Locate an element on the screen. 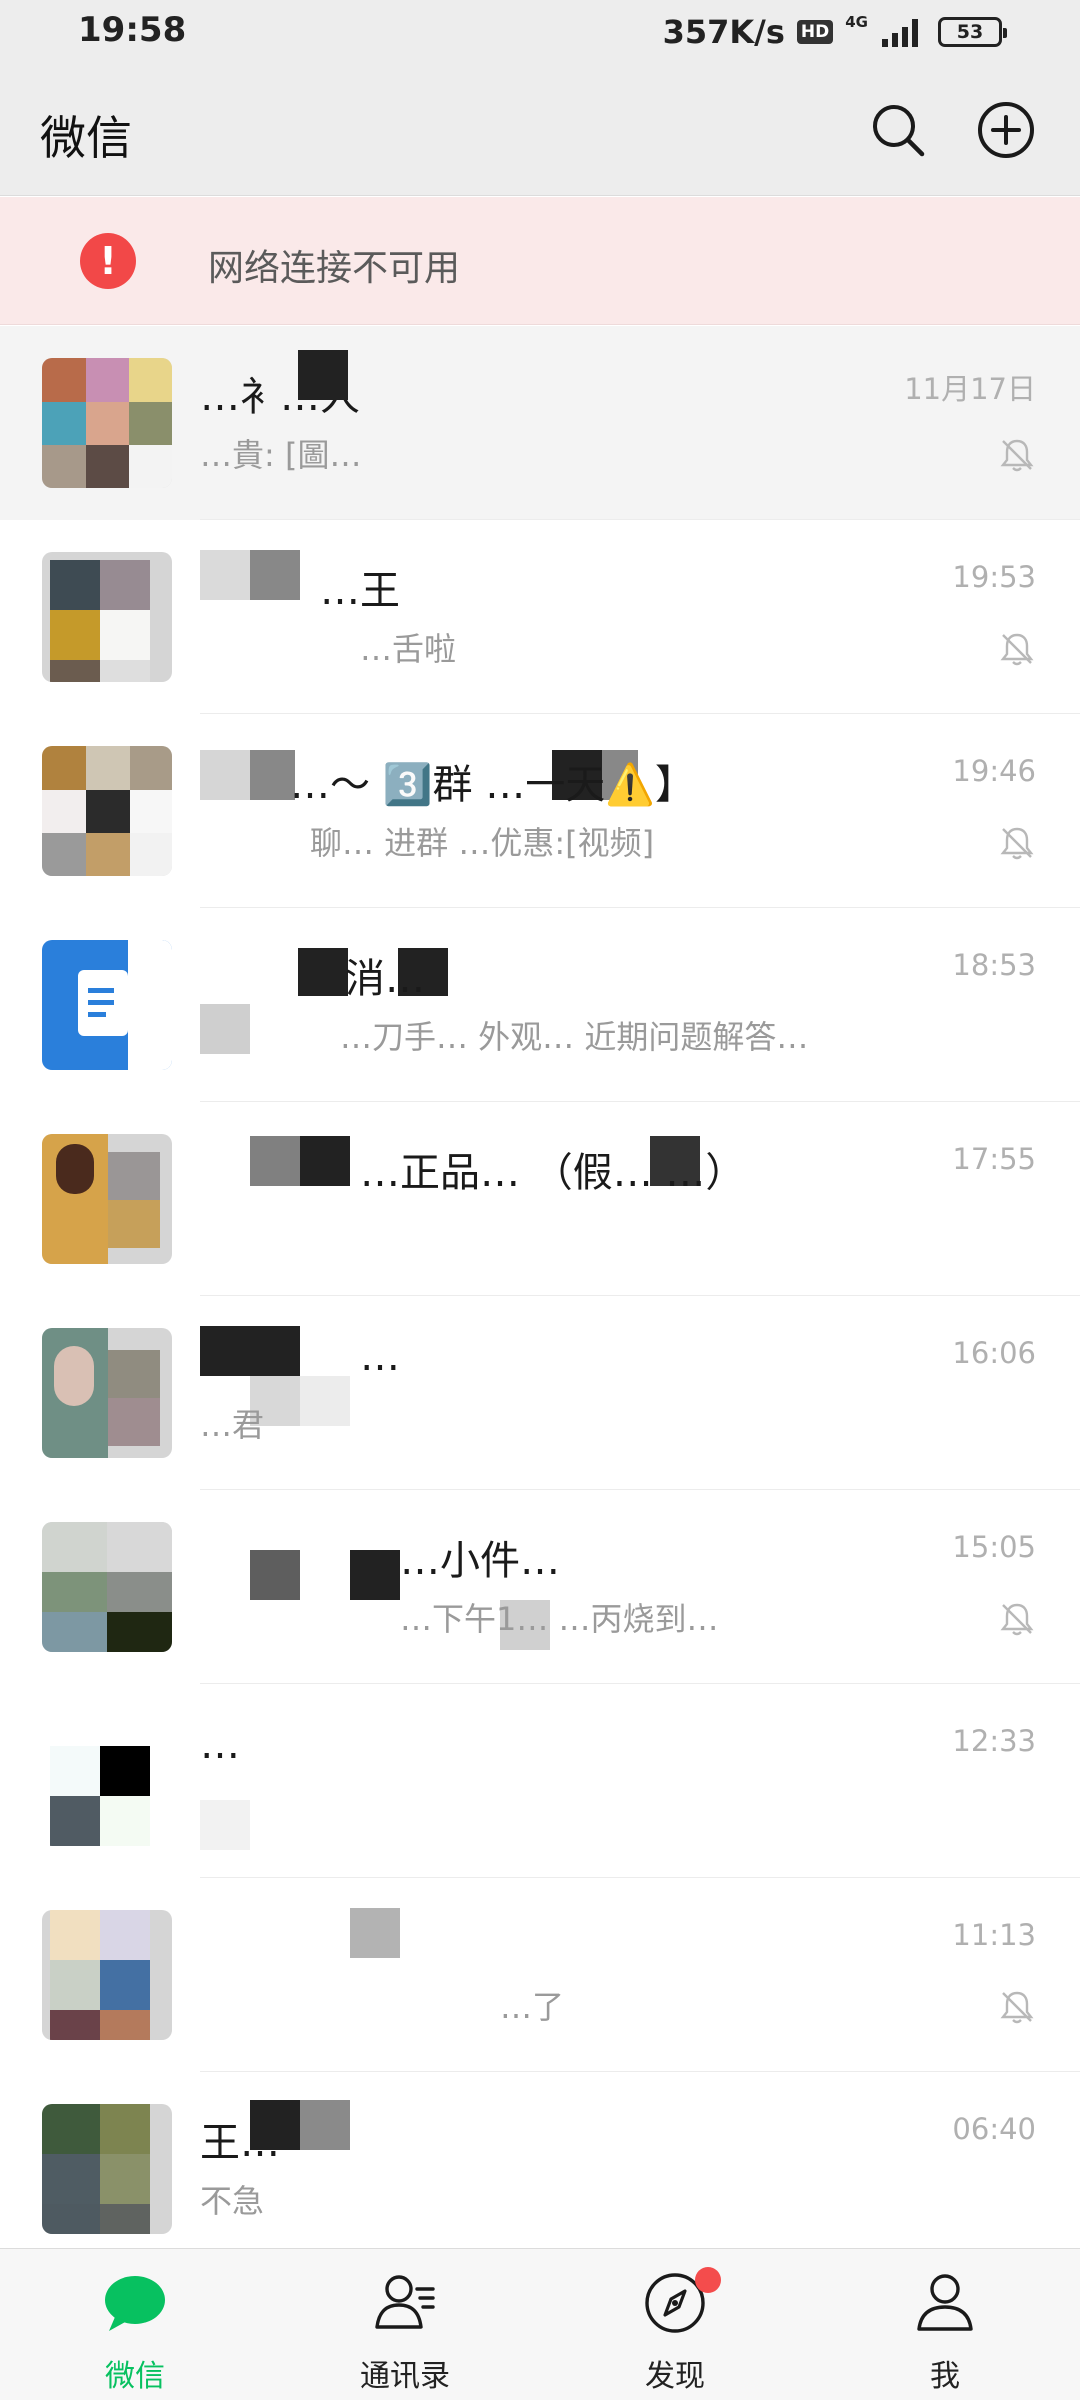  tab-label: 微信 is located at coordinates (135, 2376).